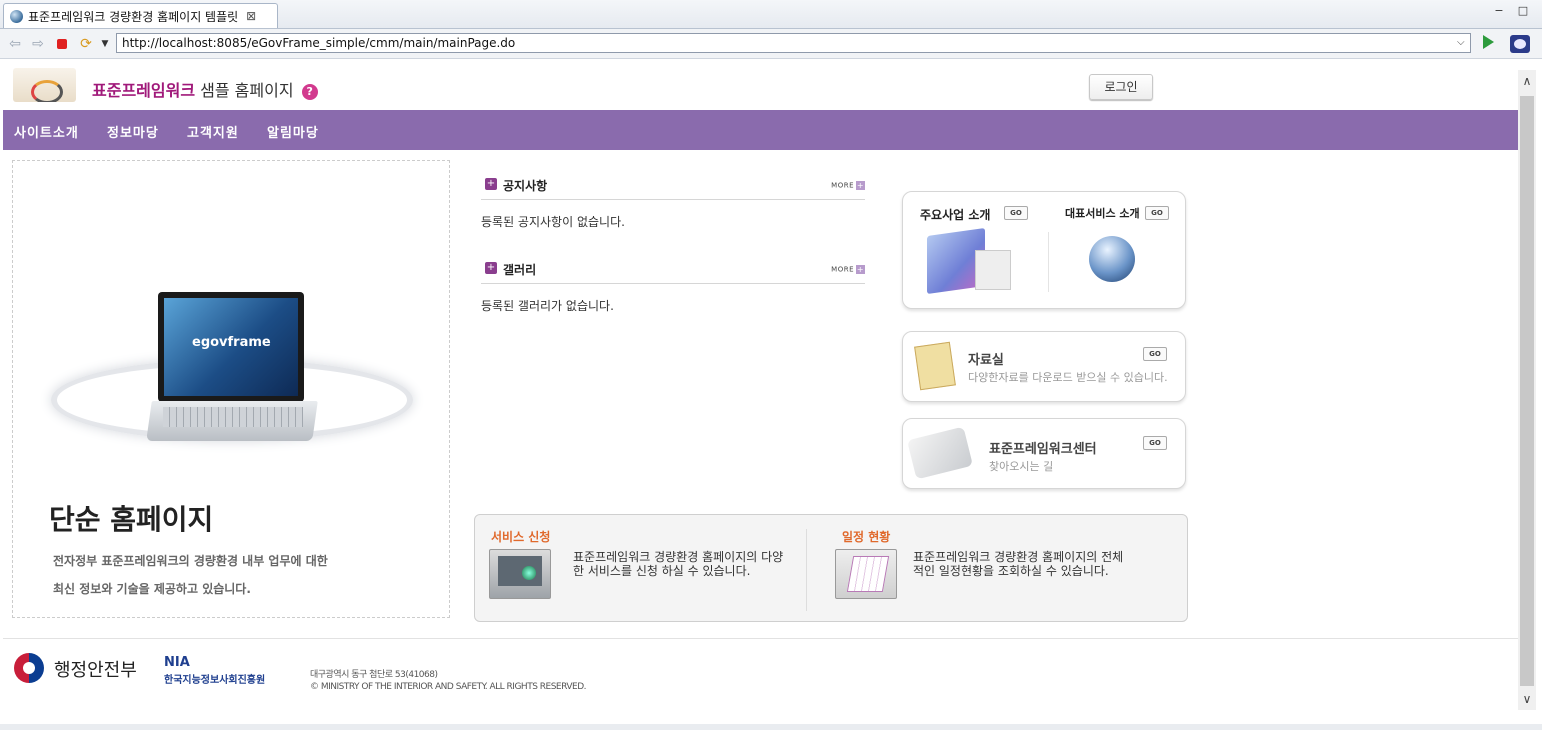  What do you see at coordinates (1461, 42) in the screenshot?
I see `url-dropdown-icon: ⌵` at bounding box center [1461, 42].